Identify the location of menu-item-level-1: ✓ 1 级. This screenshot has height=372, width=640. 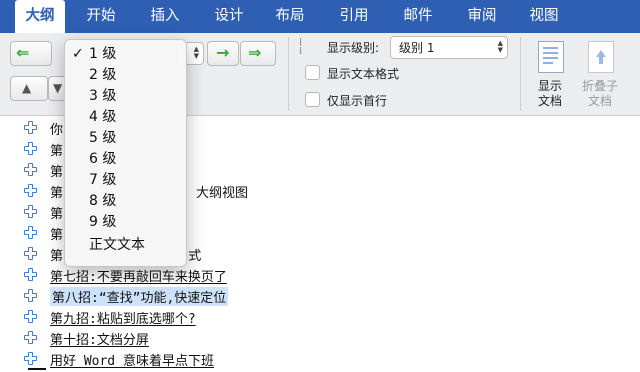
(125, 54).